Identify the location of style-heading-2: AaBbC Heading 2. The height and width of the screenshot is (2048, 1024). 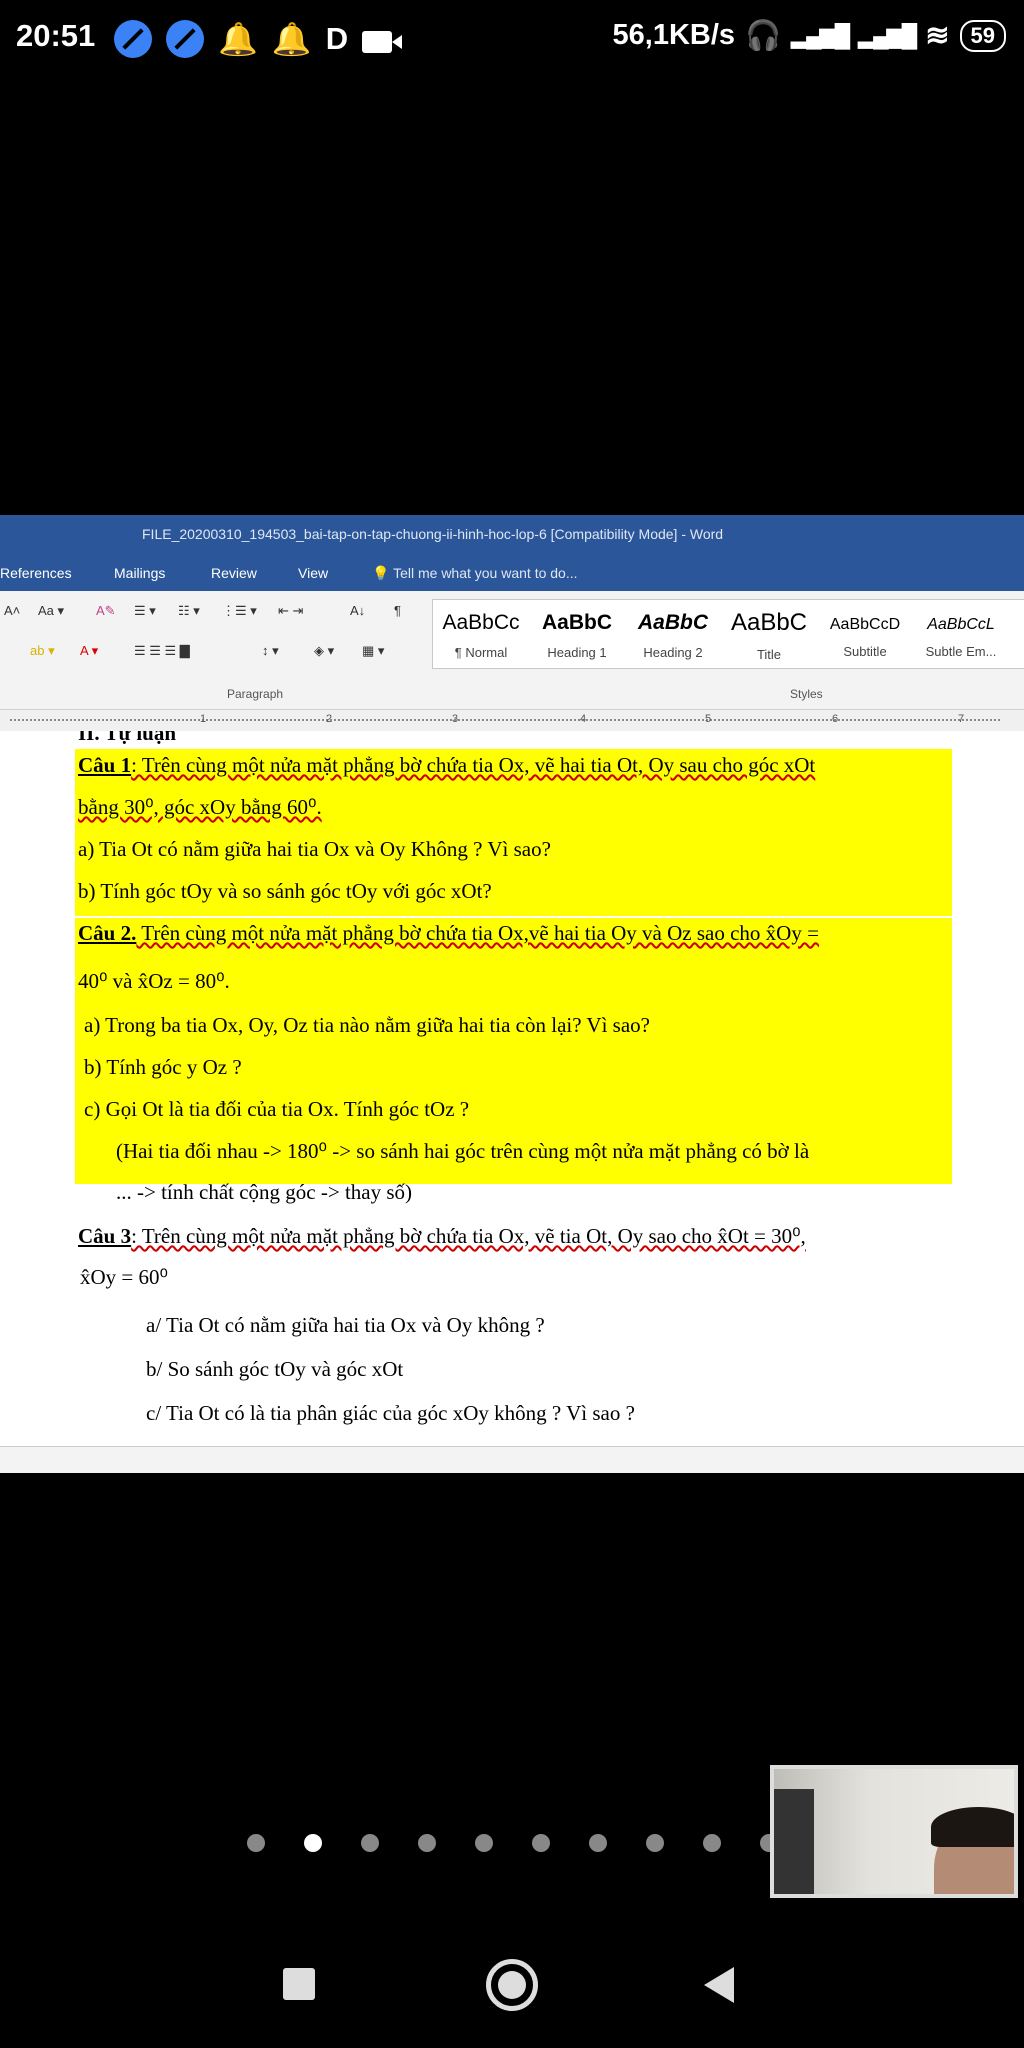
(673, 634).